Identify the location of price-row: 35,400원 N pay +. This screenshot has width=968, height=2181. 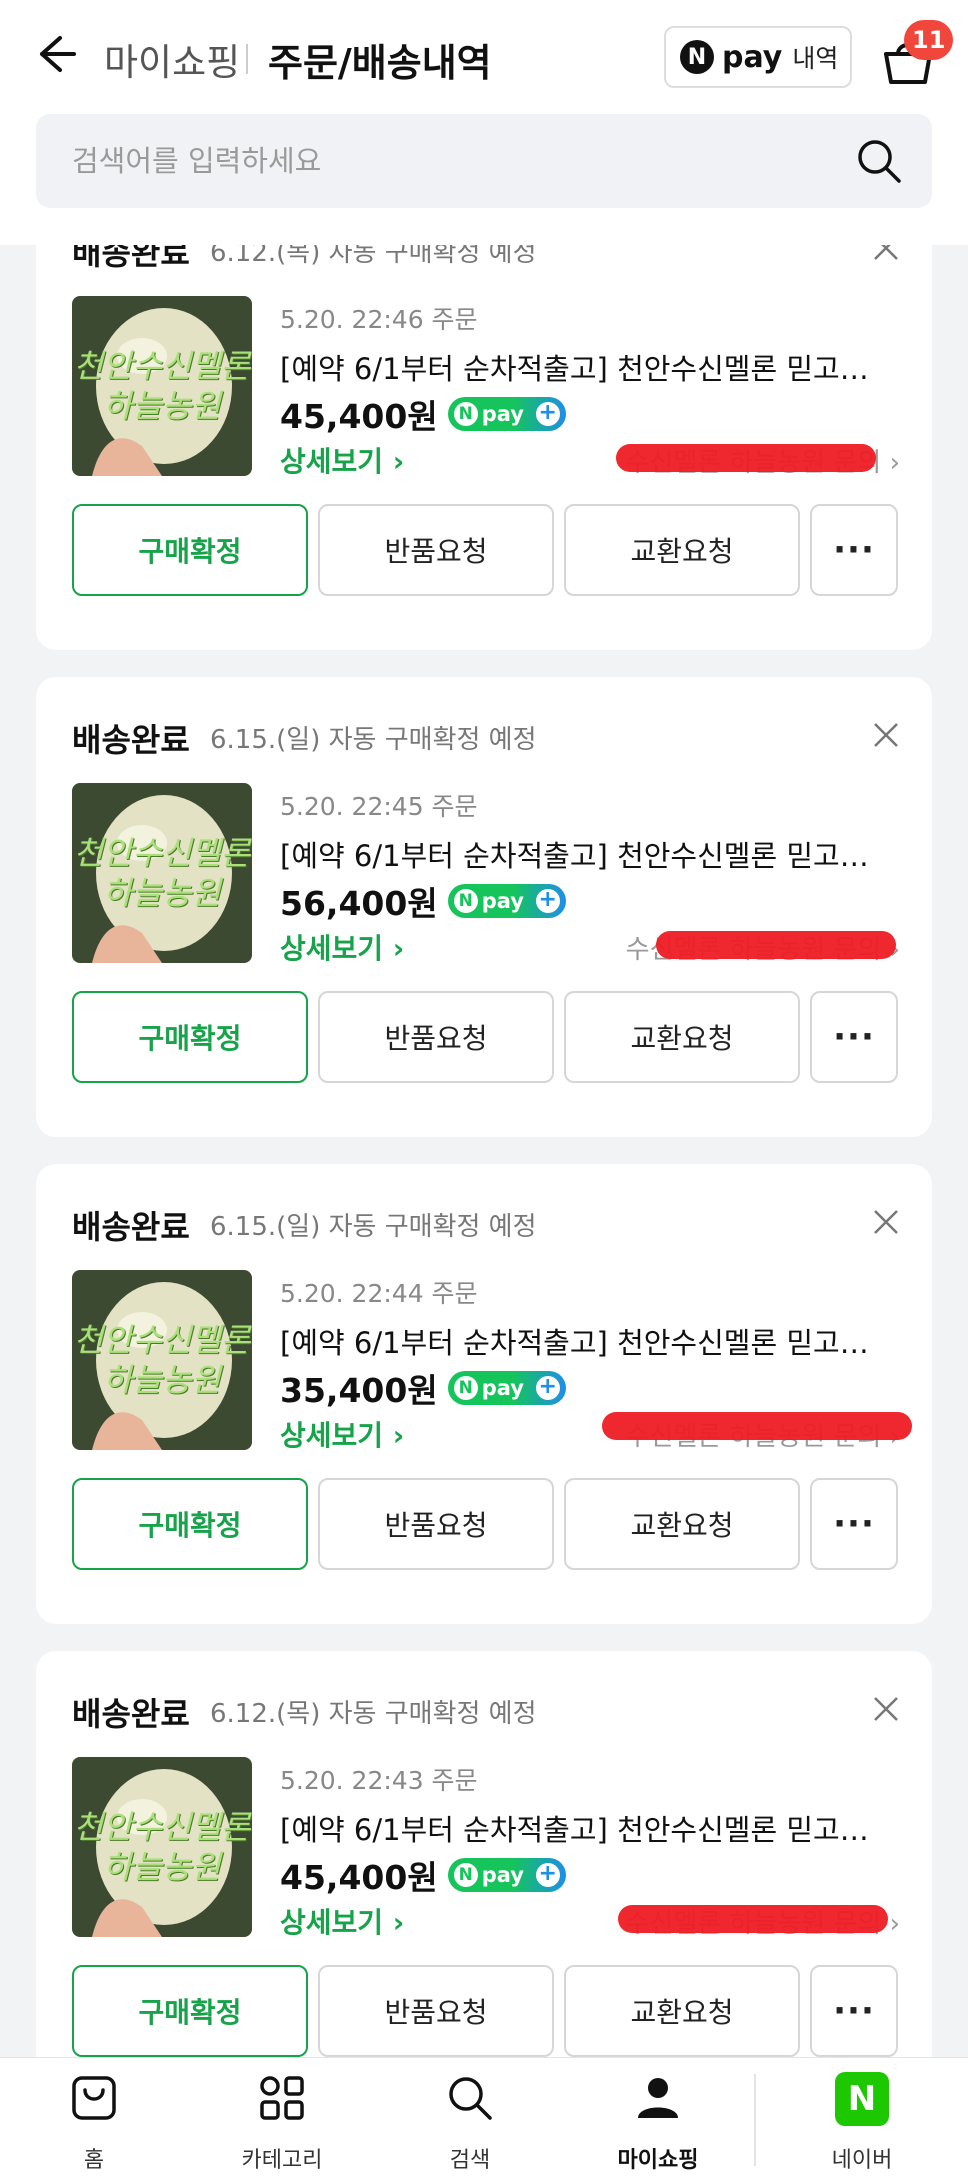
(423, 1388).